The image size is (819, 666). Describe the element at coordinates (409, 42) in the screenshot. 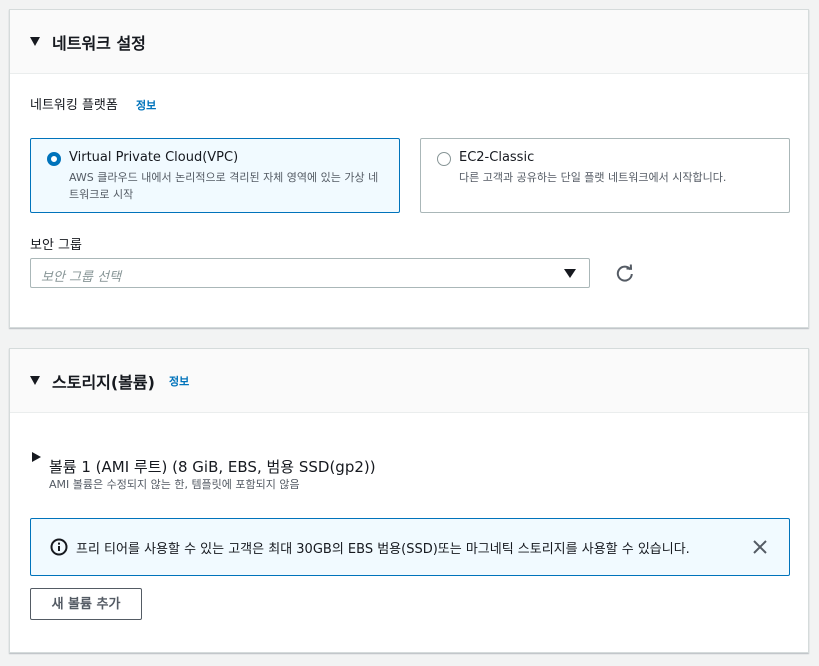

I see `network-settings-header: 네트워크 설정` at that location.